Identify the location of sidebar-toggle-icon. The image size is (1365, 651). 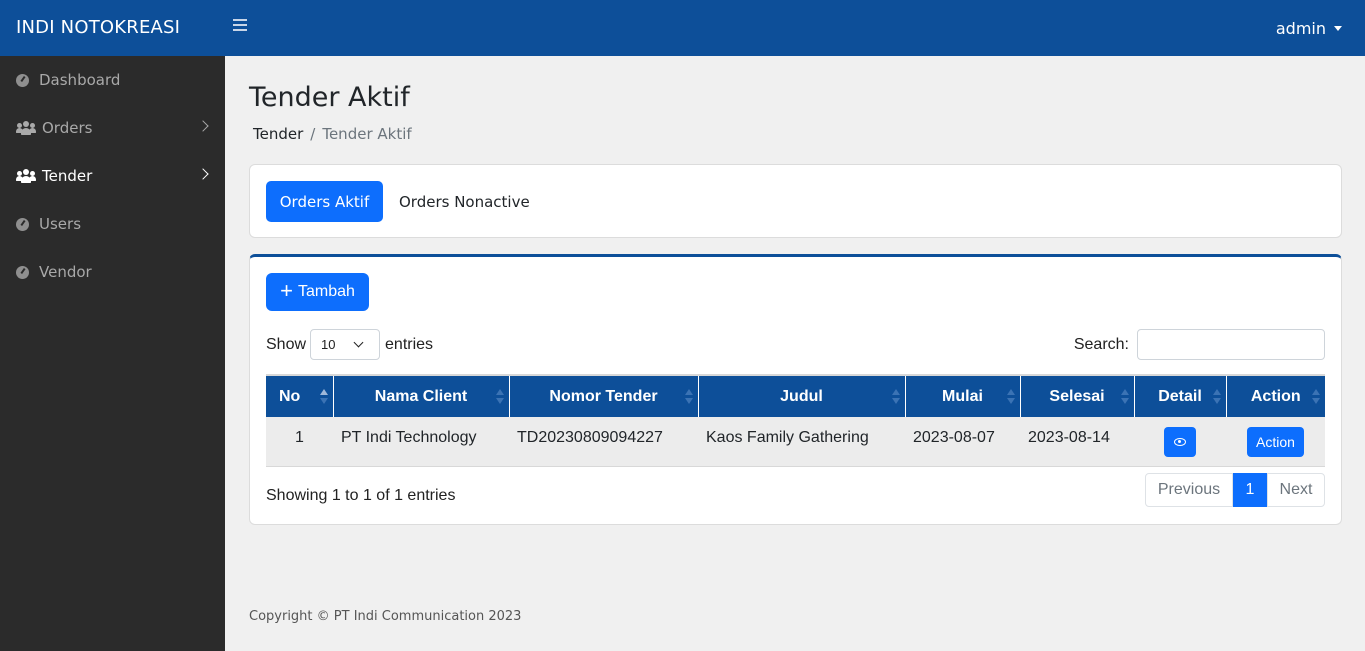
(240, 28).